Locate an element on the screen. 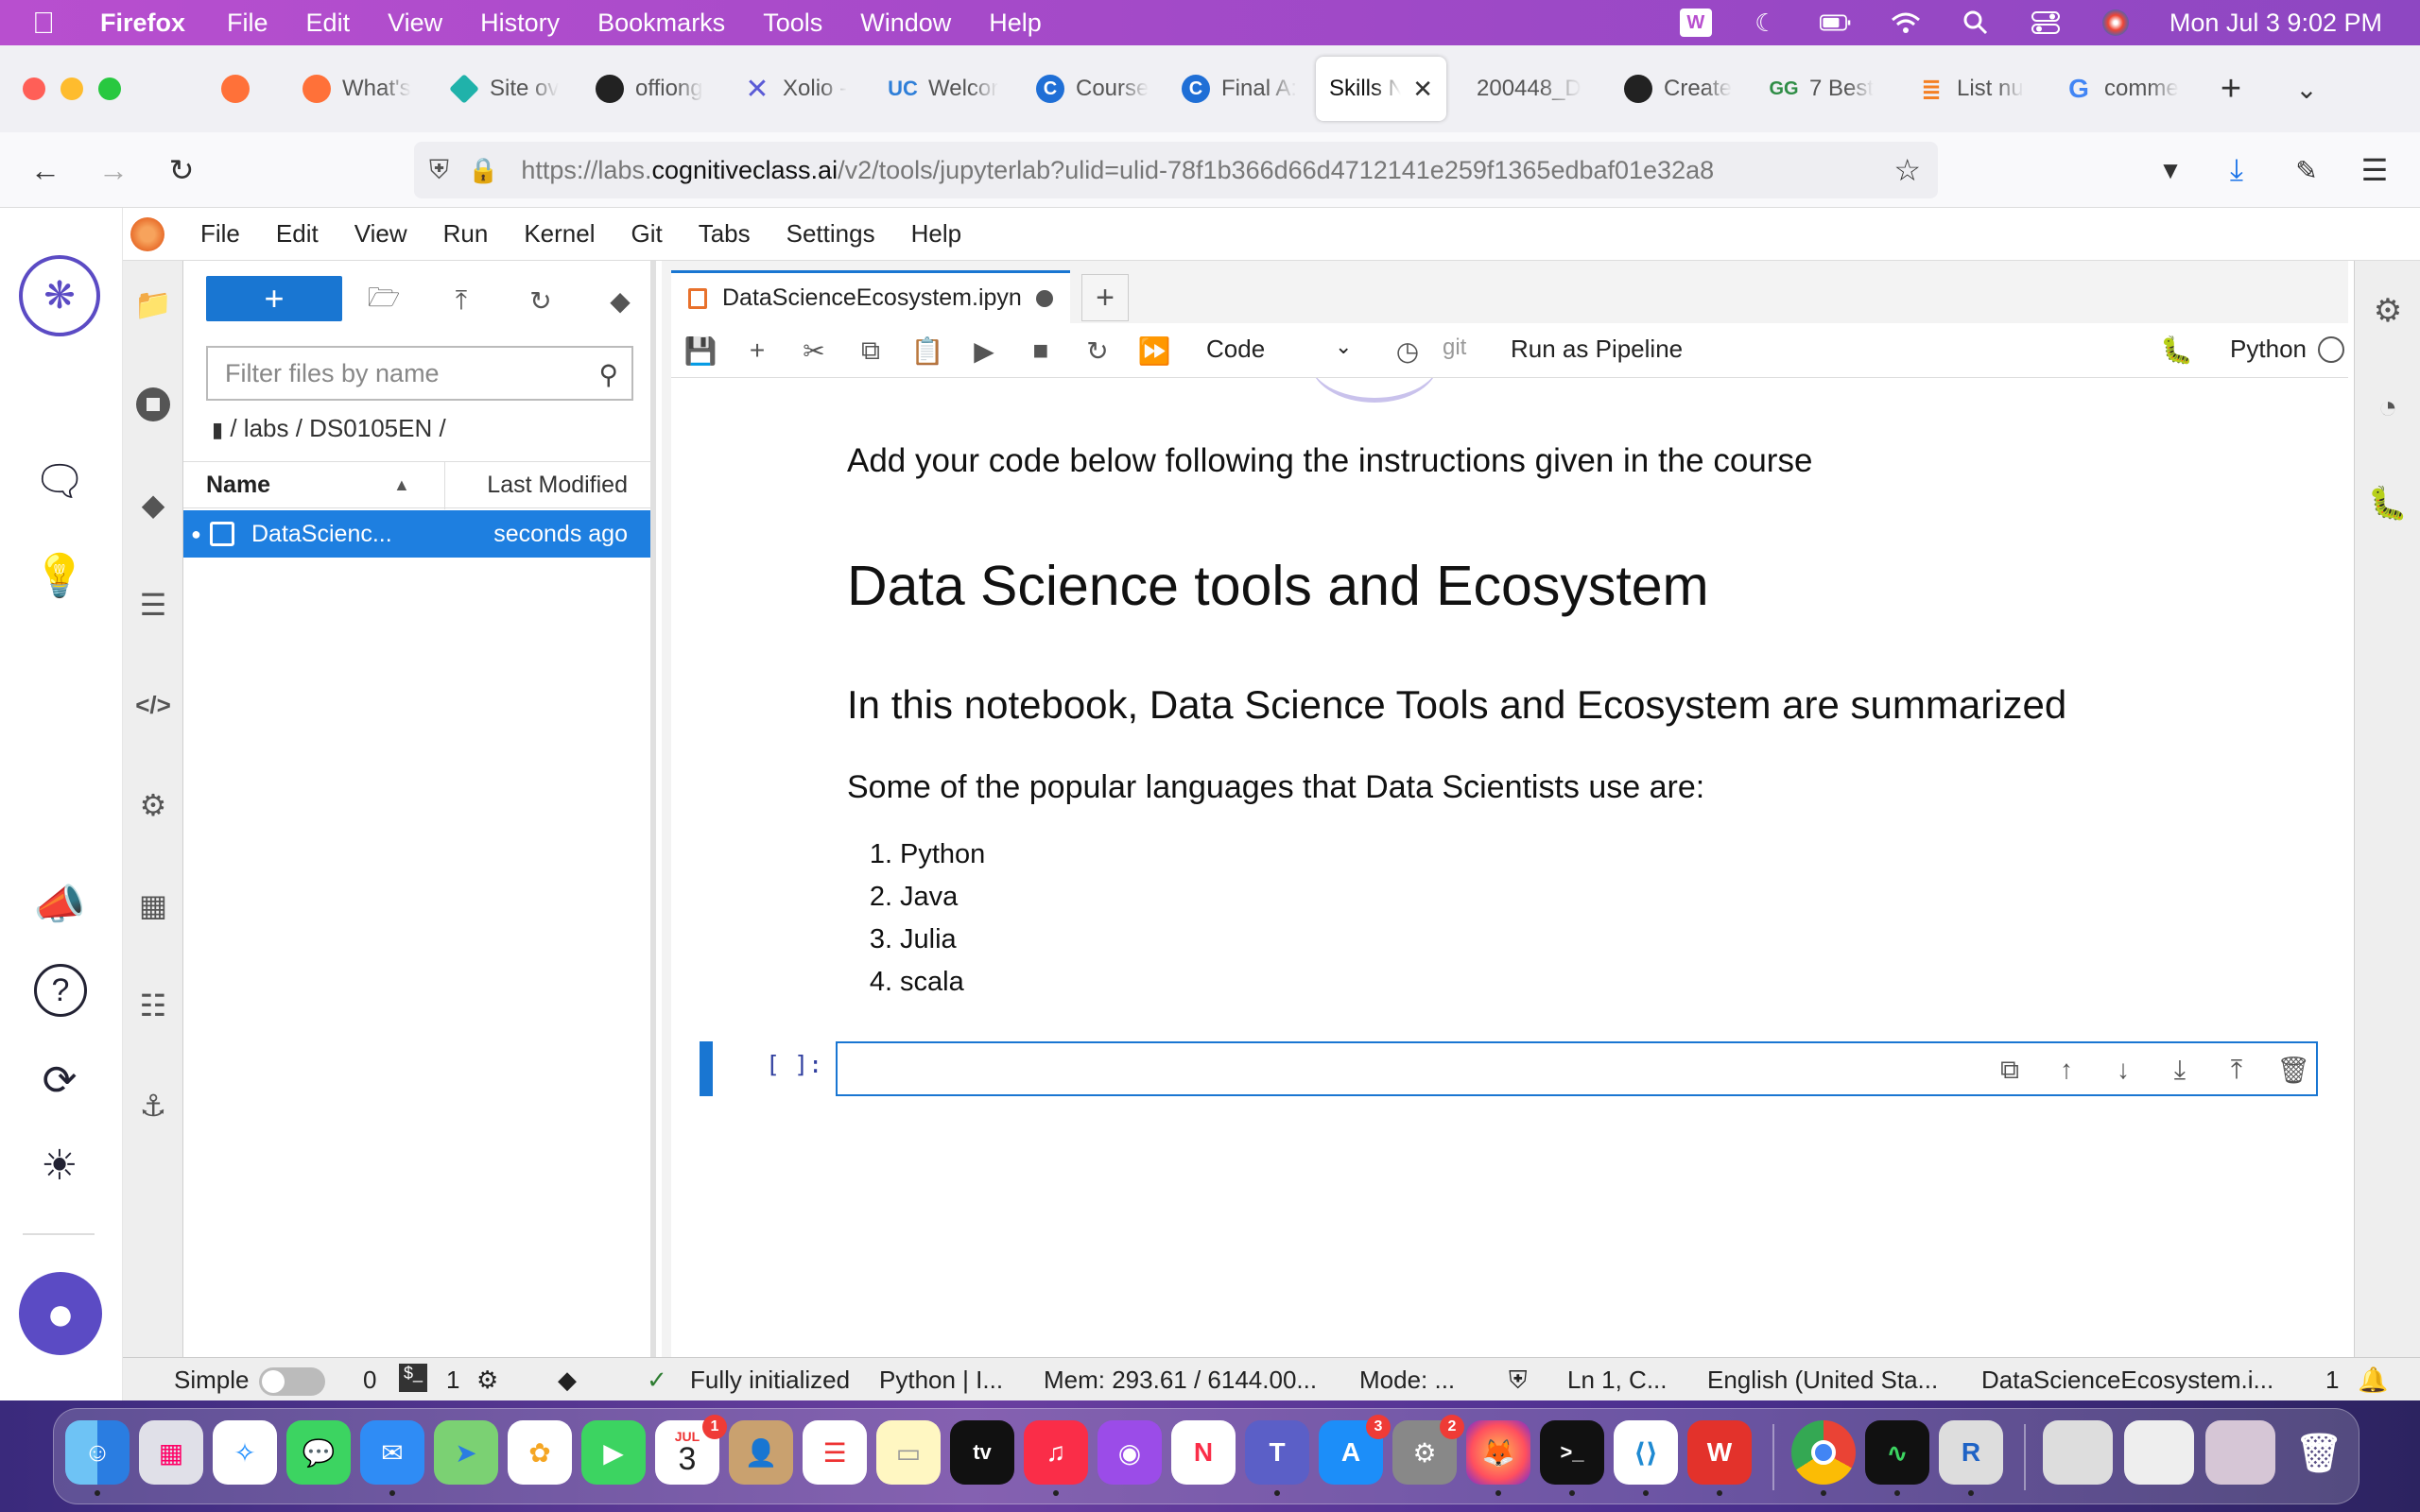  move-down-icon: ↓ is located at coordinates (2123, 1070).